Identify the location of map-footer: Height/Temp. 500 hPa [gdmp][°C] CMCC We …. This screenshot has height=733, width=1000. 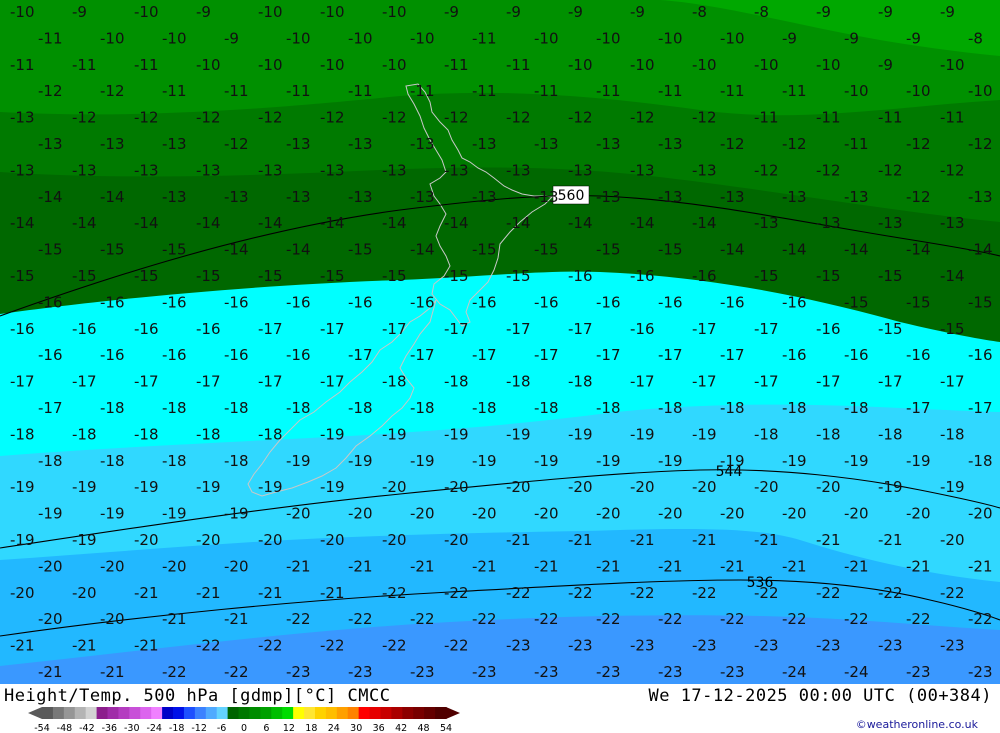
(500, 708).